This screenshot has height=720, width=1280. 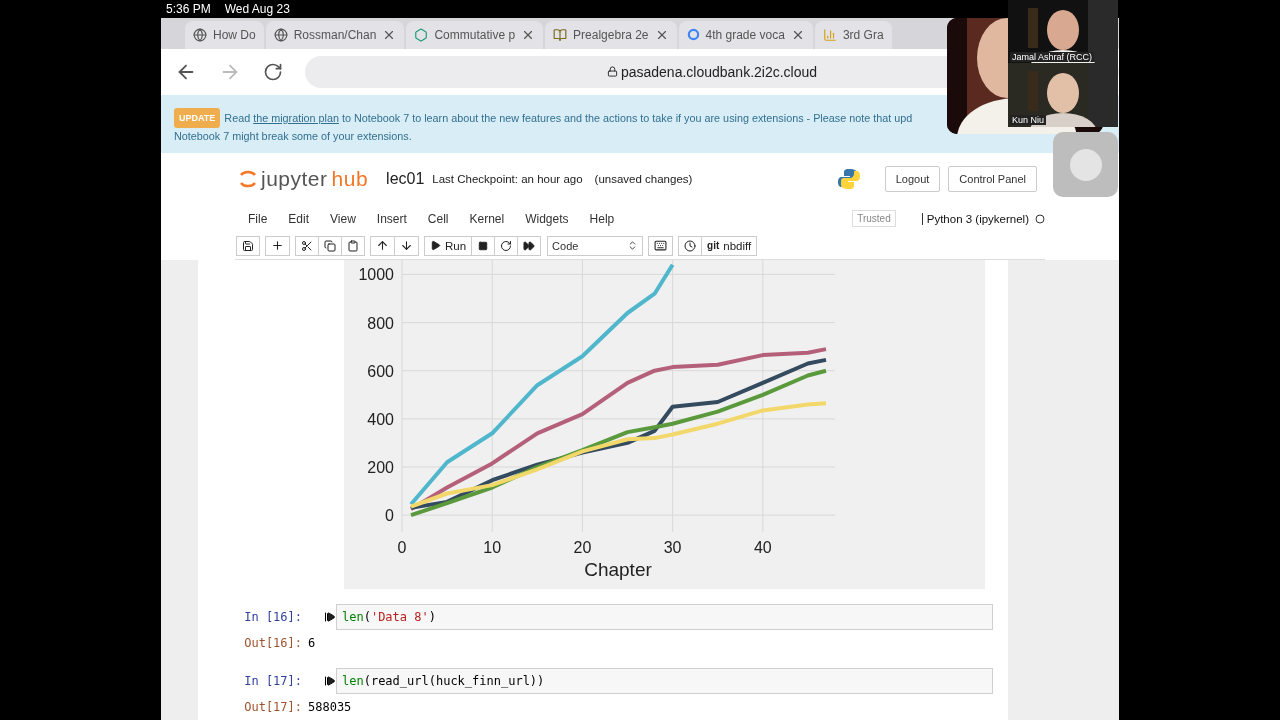 What do you see at coordinates (312, 643) in the screenshot?
I see `cell-output: 6` at bounding box center [312, 643].